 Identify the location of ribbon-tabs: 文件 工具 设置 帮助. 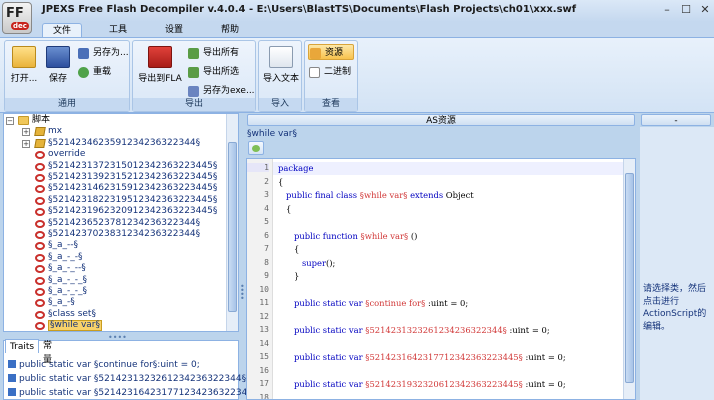
(357, 30).